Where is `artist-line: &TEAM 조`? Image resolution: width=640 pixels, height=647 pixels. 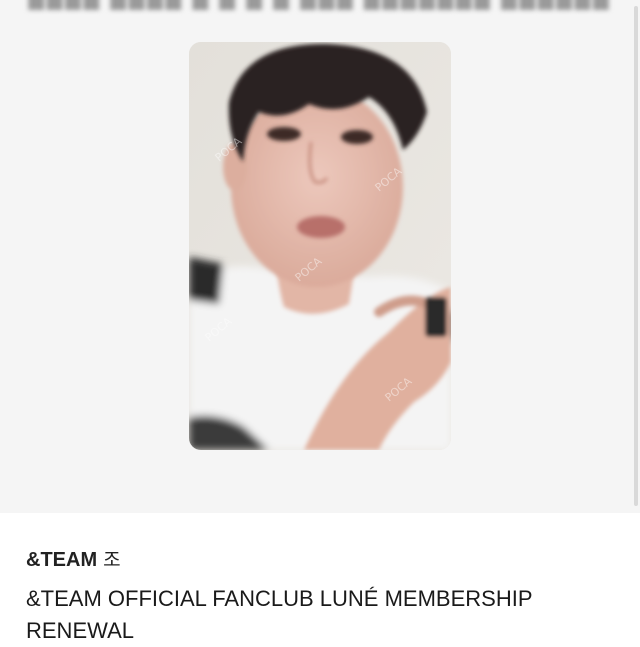
artist-line: &TEAM 조 is located at coordinates (326, 560).